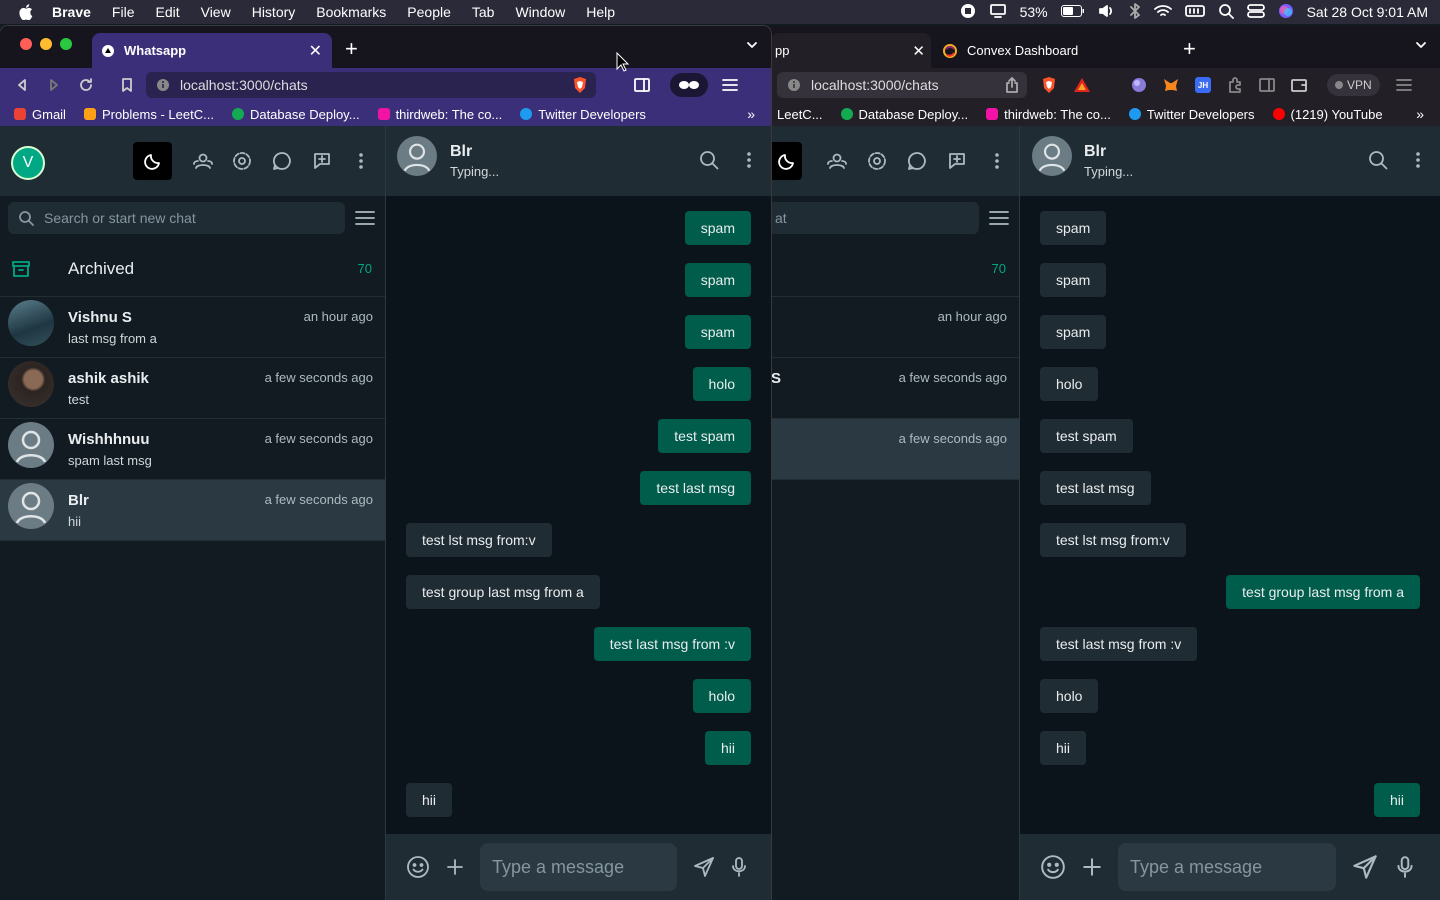 This screenshot has width=1440, height=900. I want to click on tab-list-chevron-icon, so click(1421, 47).